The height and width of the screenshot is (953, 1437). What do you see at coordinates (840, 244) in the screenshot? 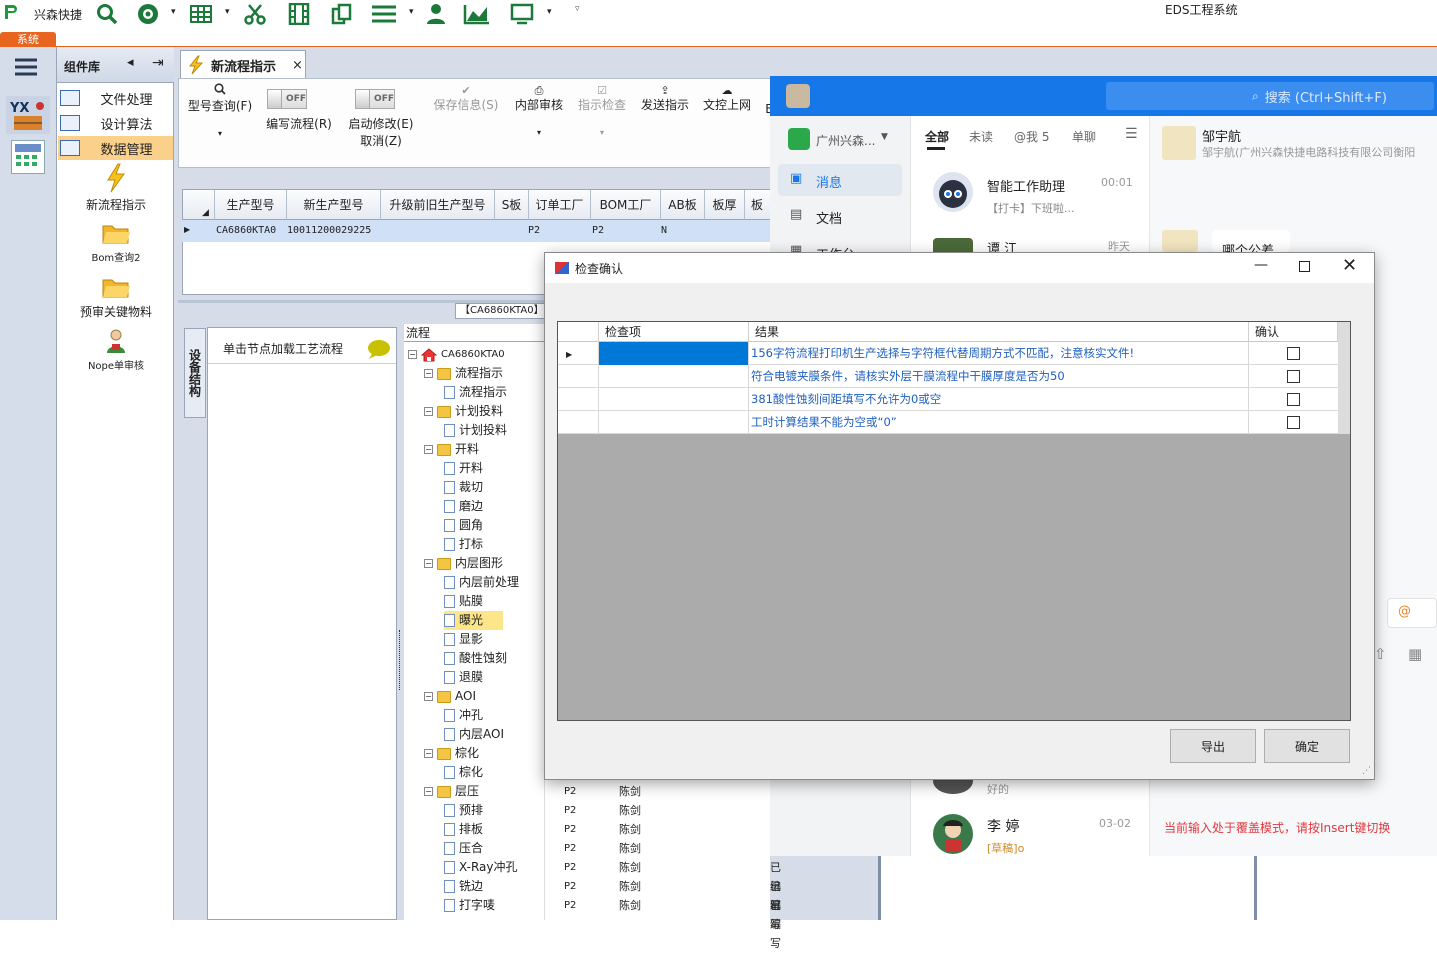
I see `nav-item-workbench: ▦ 工作台` at bounding box center [840, 244].